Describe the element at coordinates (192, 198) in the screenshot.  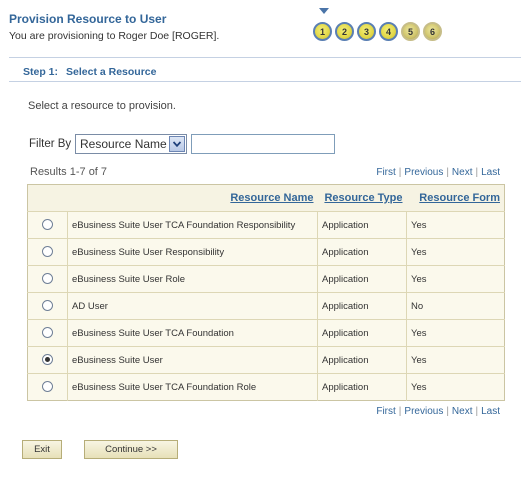
I see `column-header-resource-name: Resource Name` at that location.